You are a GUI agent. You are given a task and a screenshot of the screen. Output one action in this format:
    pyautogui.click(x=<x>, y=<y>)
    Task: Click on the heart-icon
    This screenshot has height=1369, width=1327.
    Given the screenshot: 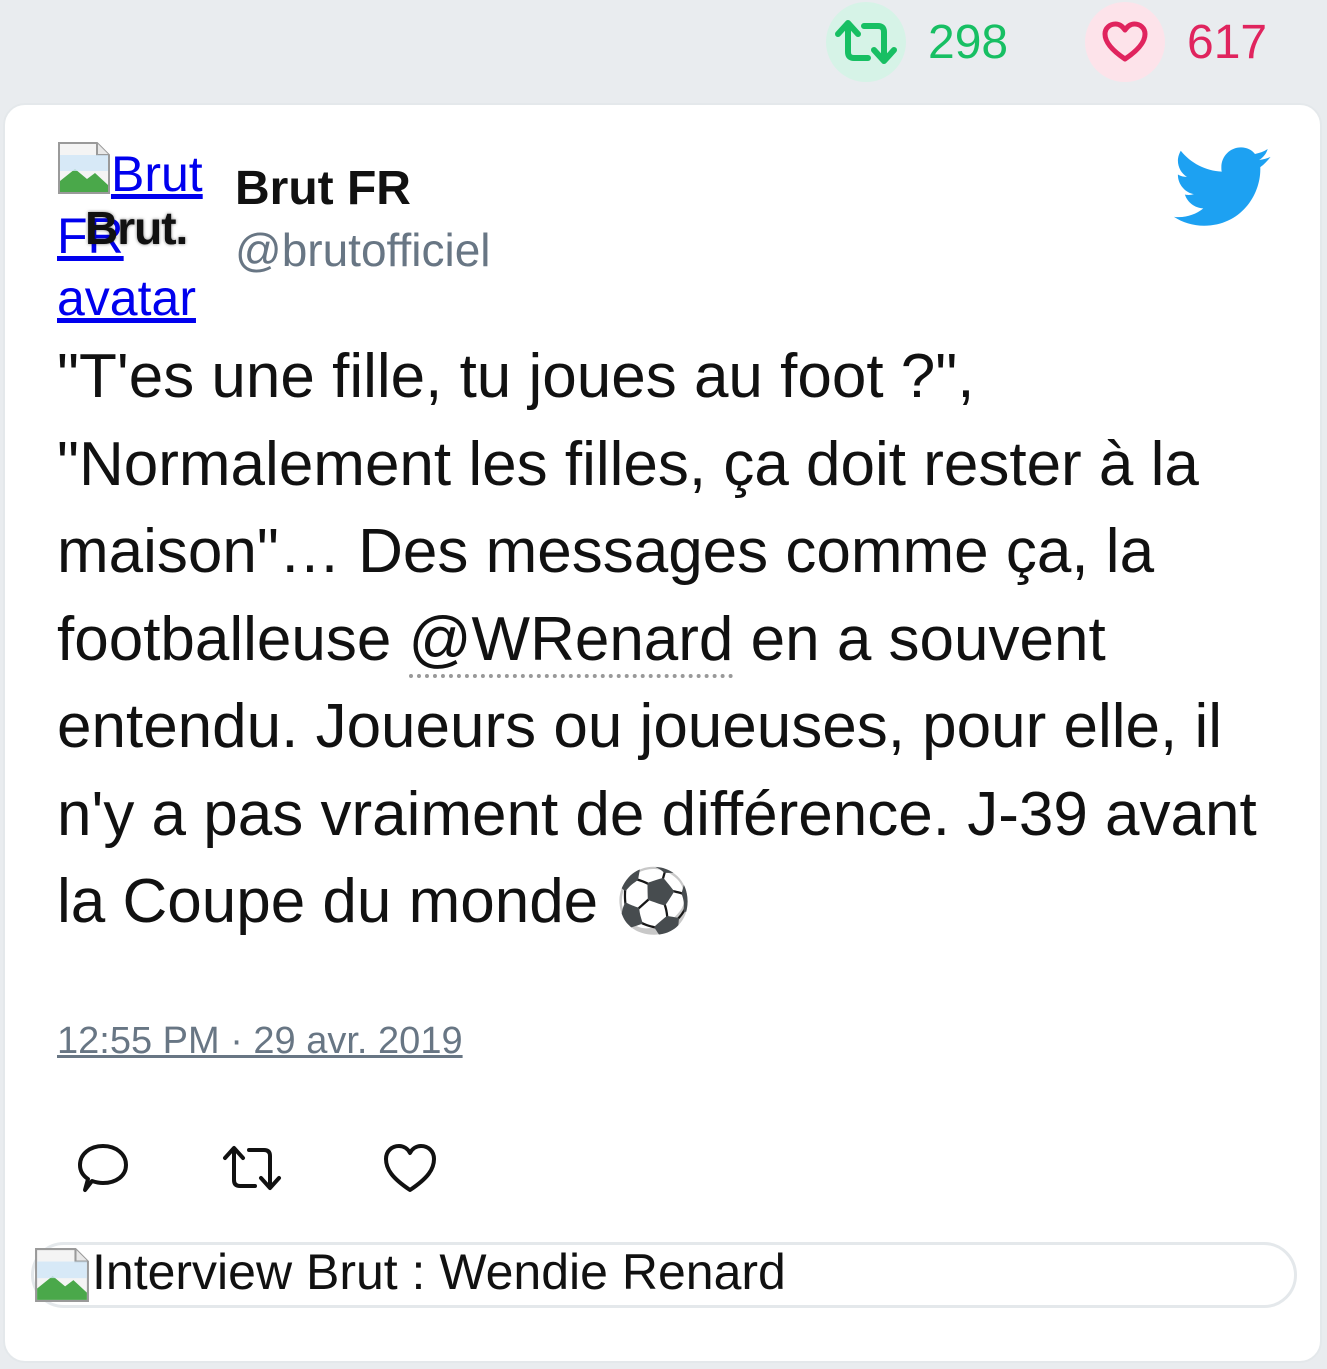 What is the action you would take?
    pyautogui.click(x=1125, y=41)
    